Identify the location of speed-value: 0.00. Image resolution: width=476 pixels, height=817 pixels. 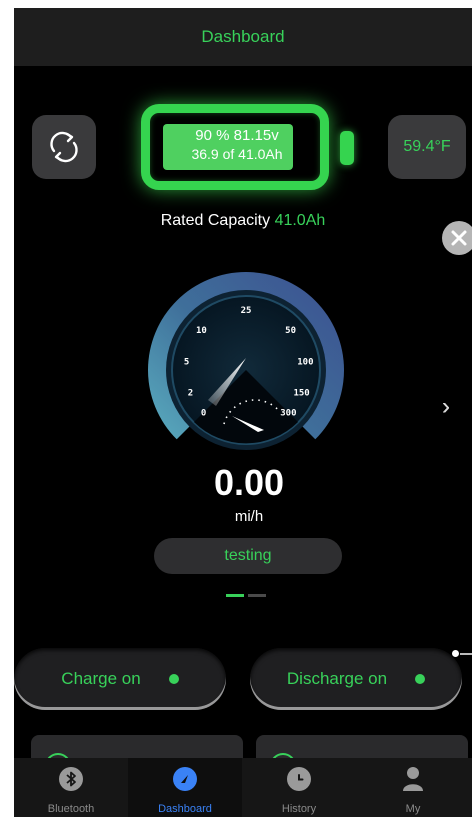
(249, 482).